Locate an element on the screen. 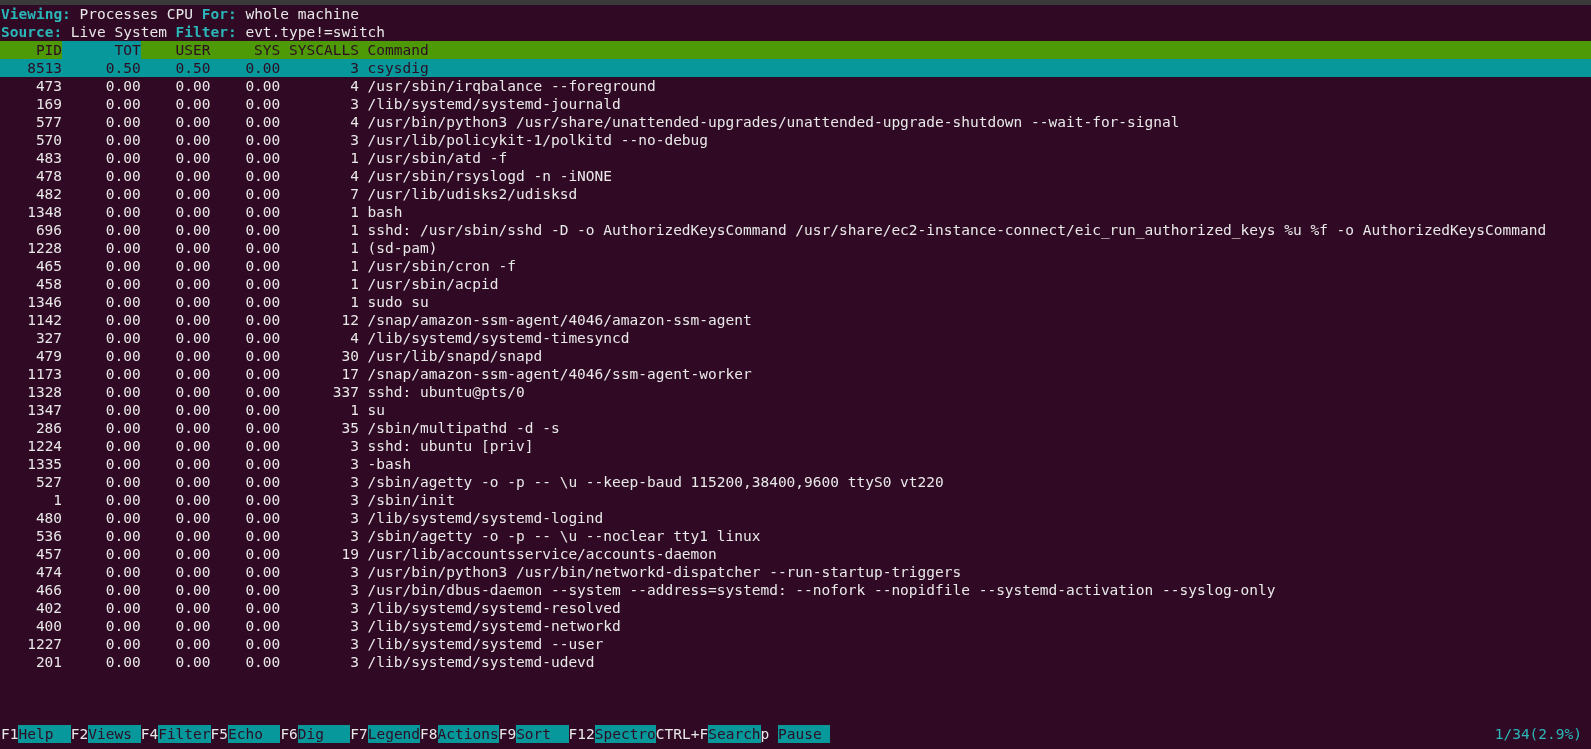 This screenshot has width=1591, height=749. table-cell-text: 201 is located at coordinates (48, 662).